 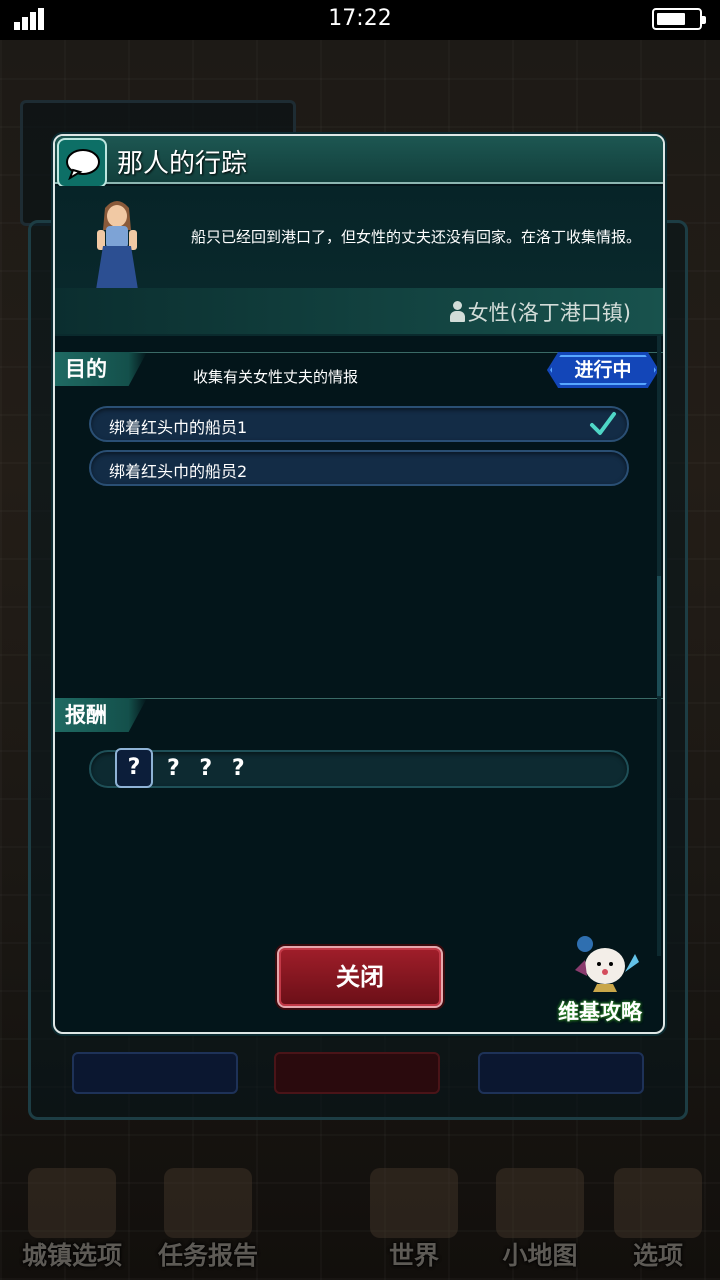 What do you see at coordinates (603, 423) in the screenshot?
I see `checkmark-icon` at bounding box center [603, 423].